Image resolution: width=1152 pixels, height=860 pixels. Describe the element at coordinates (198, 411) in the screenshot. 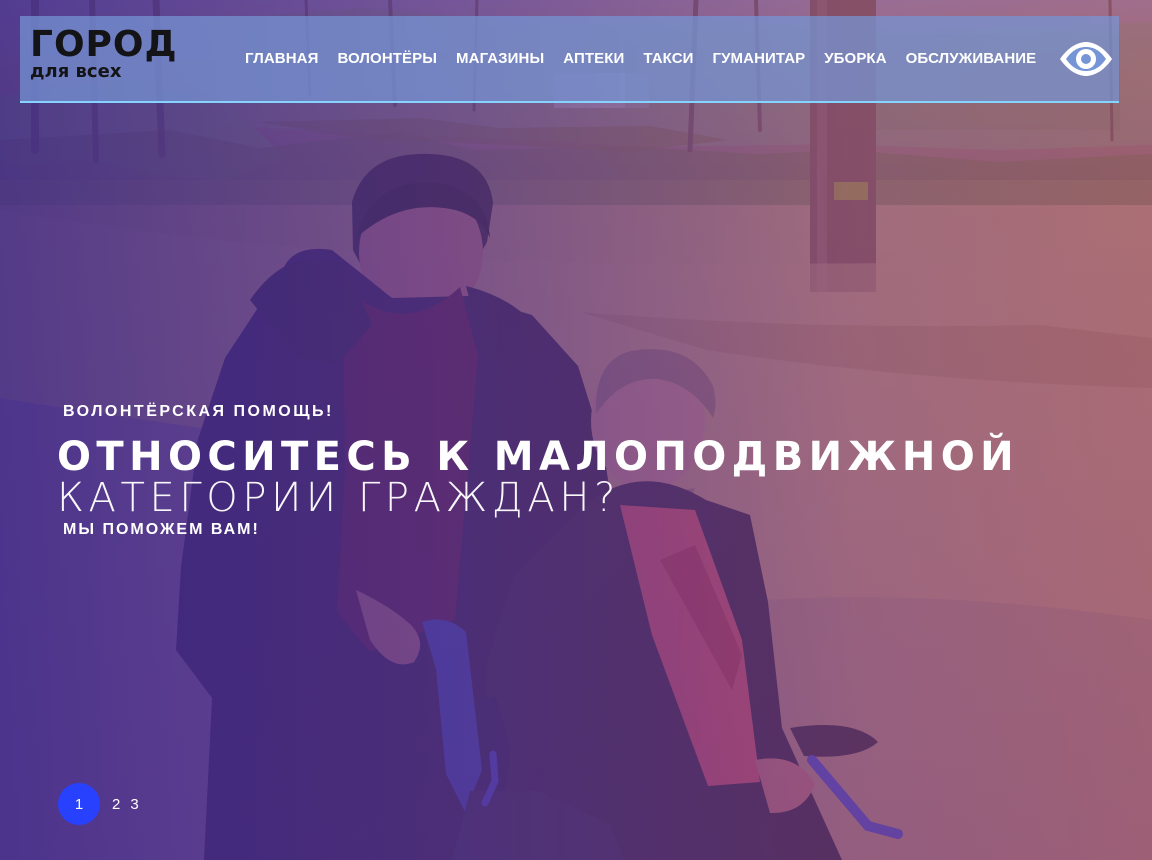

I see `hero-eyebrow: ВОЛОНТЁРСКАЯ ПОМОЩЬ!` at that location.